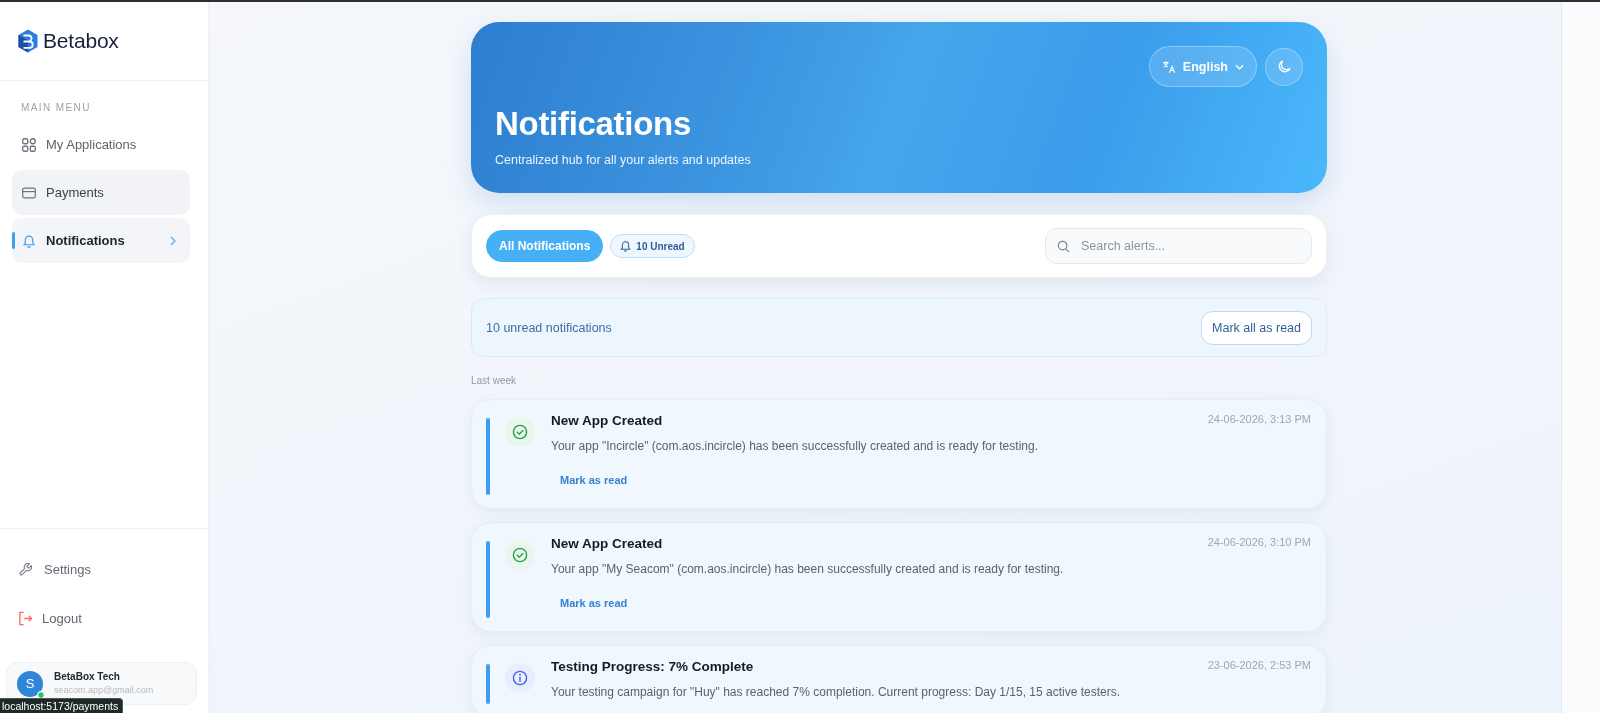 This screenshot has height=713, width=1600. Describe the element at coordinates (173, 240) in the screenshot. I see `chevron-right-icon` at that location.